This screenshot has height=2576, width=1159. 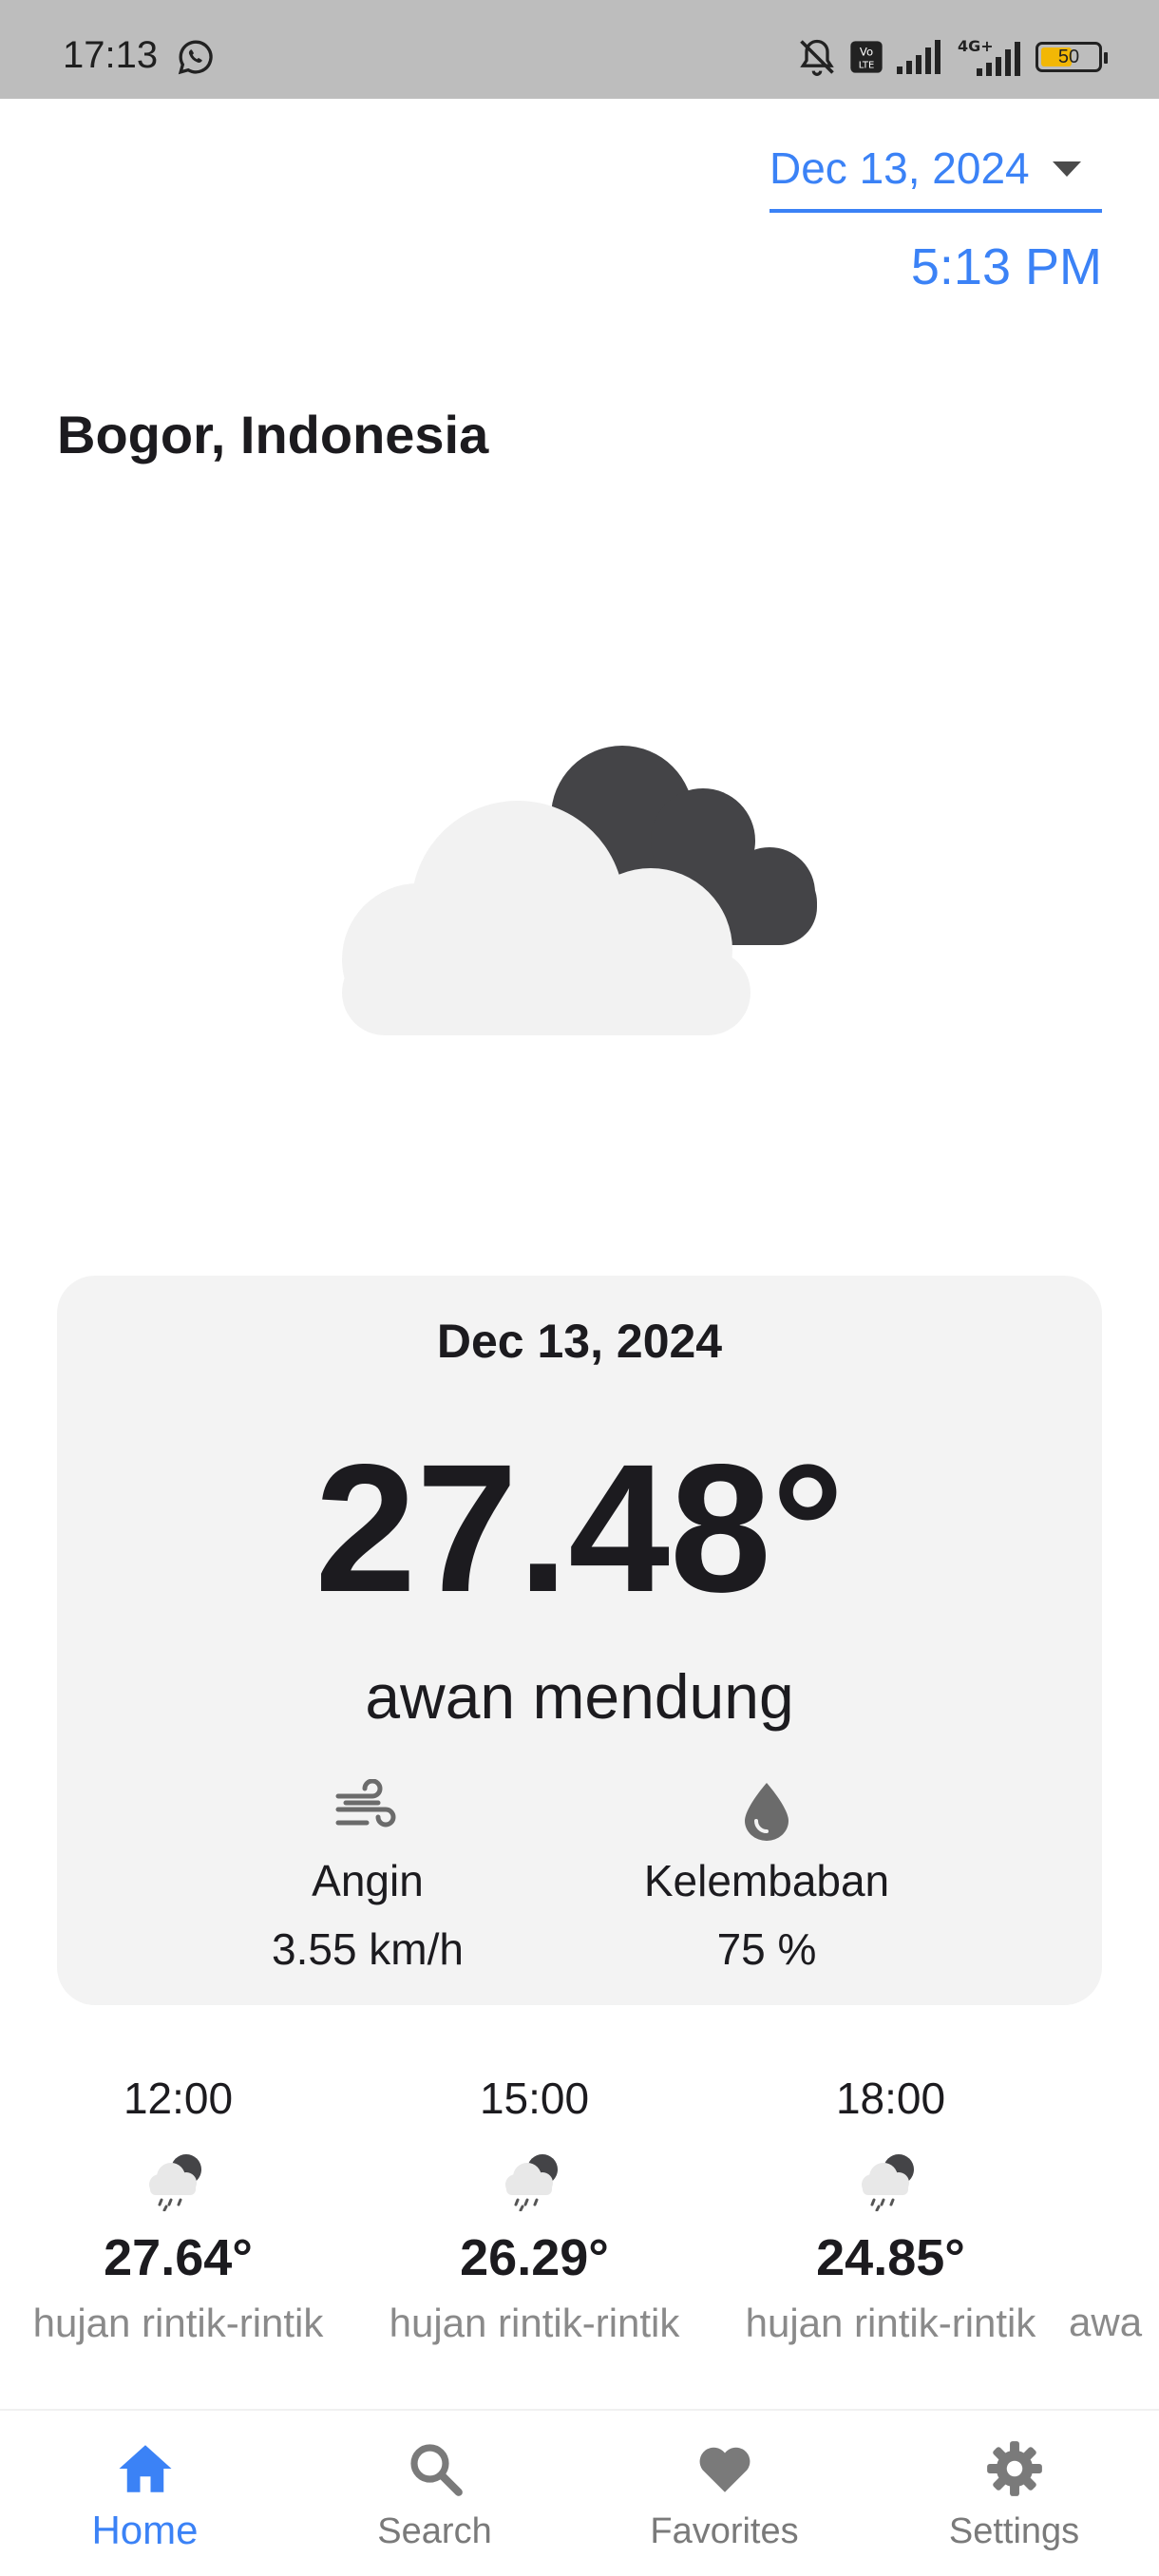 I want to click on whatsapp-icon, so click(x=195, y=57).